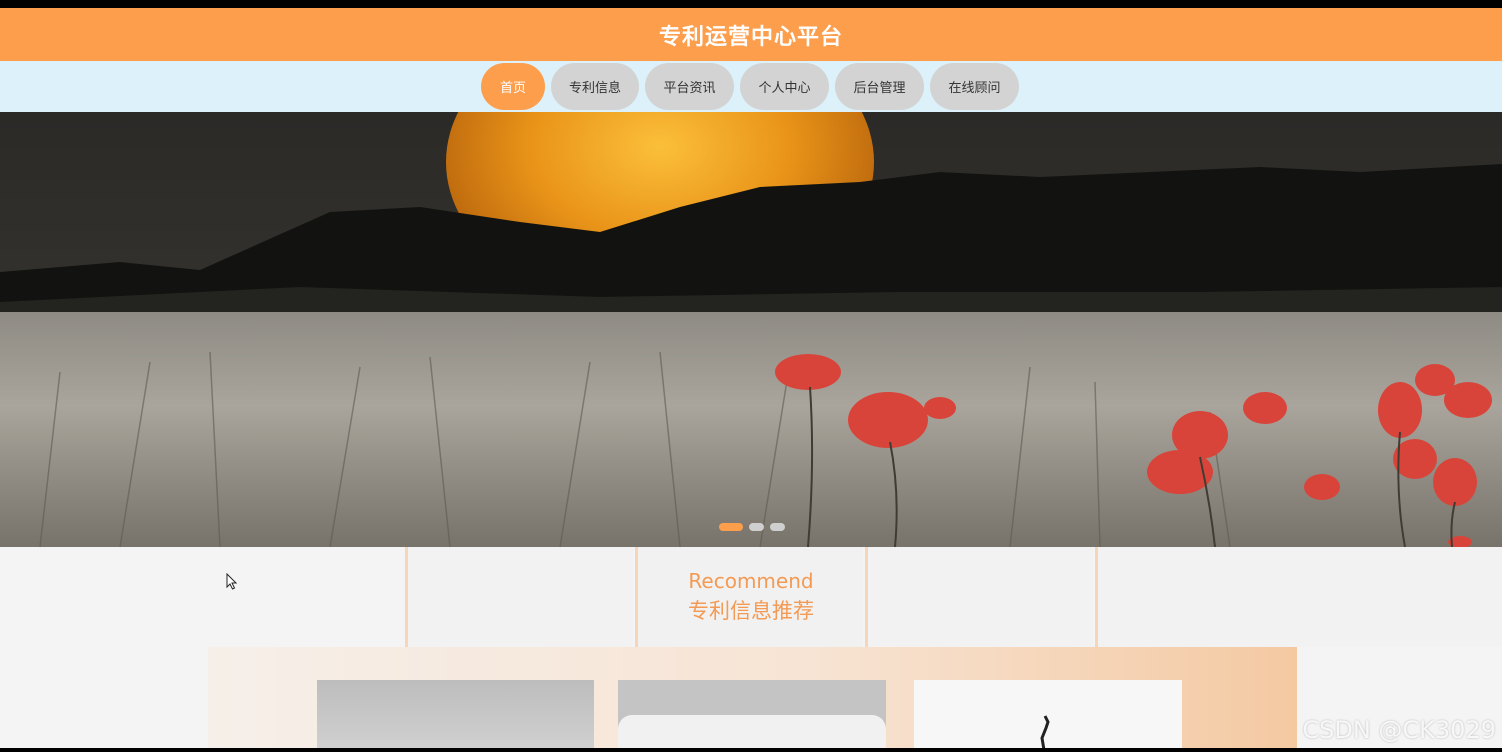 The width and height of the screenshot is (1502, 752). I want to click on nav-item-label: 首页, so click(512, 88).